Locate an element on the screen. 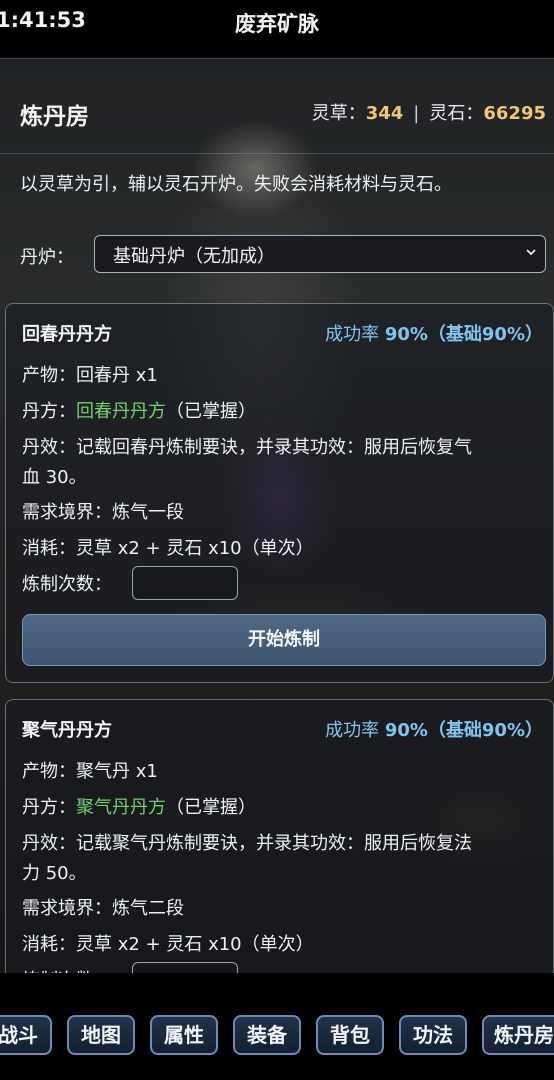 This screenshot has width=554, height=1080. recipe-product: 产物：回春丹 x1 is located at coordinates (90, 375).